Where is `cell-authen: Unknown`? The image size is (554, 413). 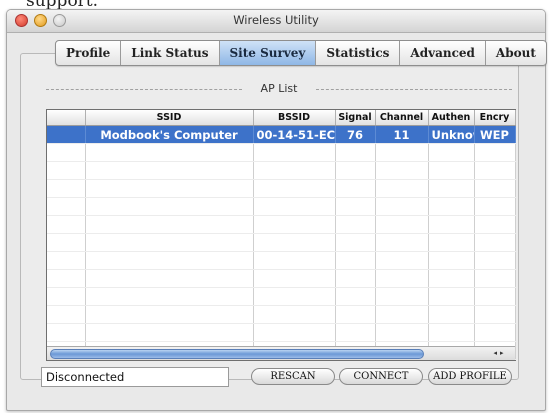
cell-authen: Unknown is located at coordinates (451, 134).